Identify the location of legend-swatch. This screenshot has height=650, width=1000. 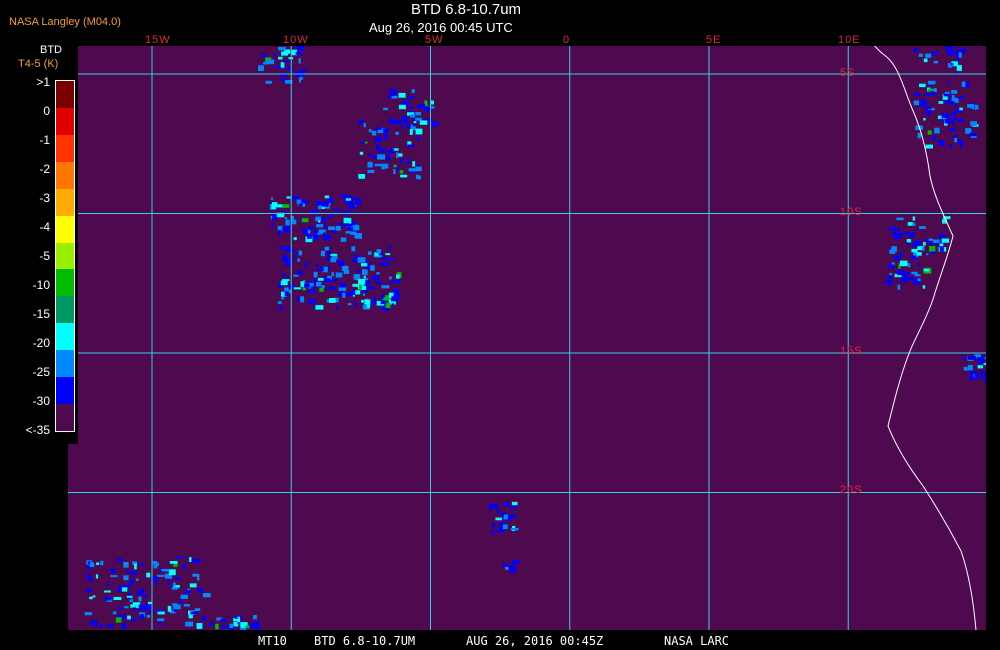
(65, 391).